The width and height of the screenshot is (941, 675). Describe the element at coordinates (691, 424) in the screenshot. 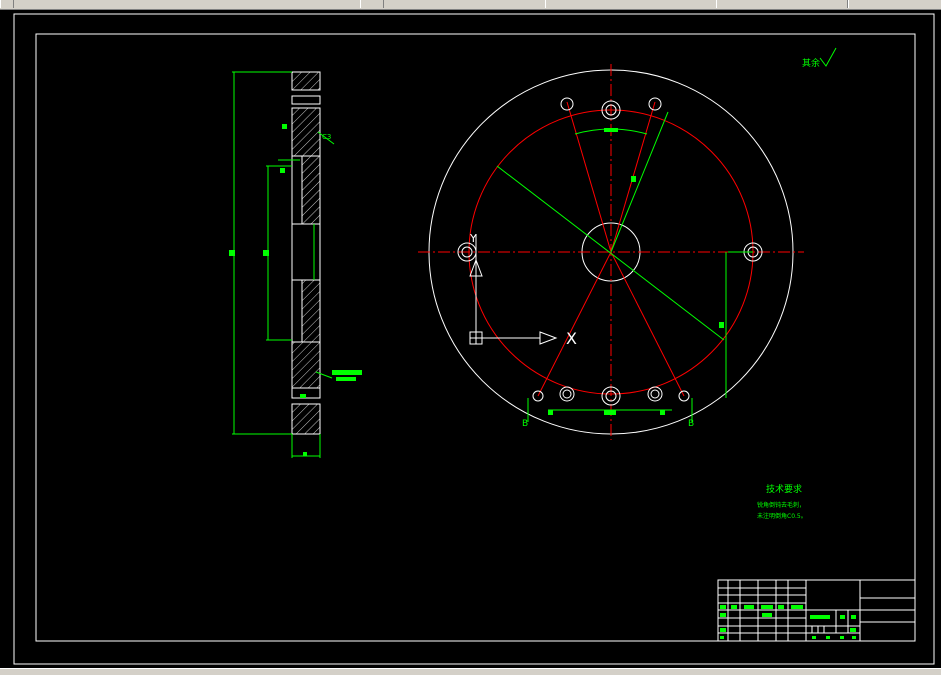

I see `section-label-right: B` at that location.